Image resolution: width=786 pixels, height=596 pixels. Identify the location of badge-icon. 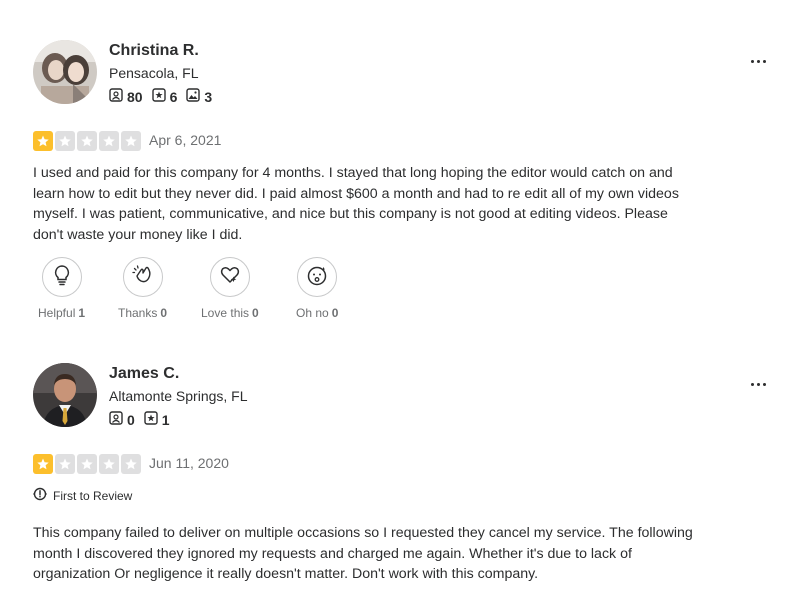
(43, 495).